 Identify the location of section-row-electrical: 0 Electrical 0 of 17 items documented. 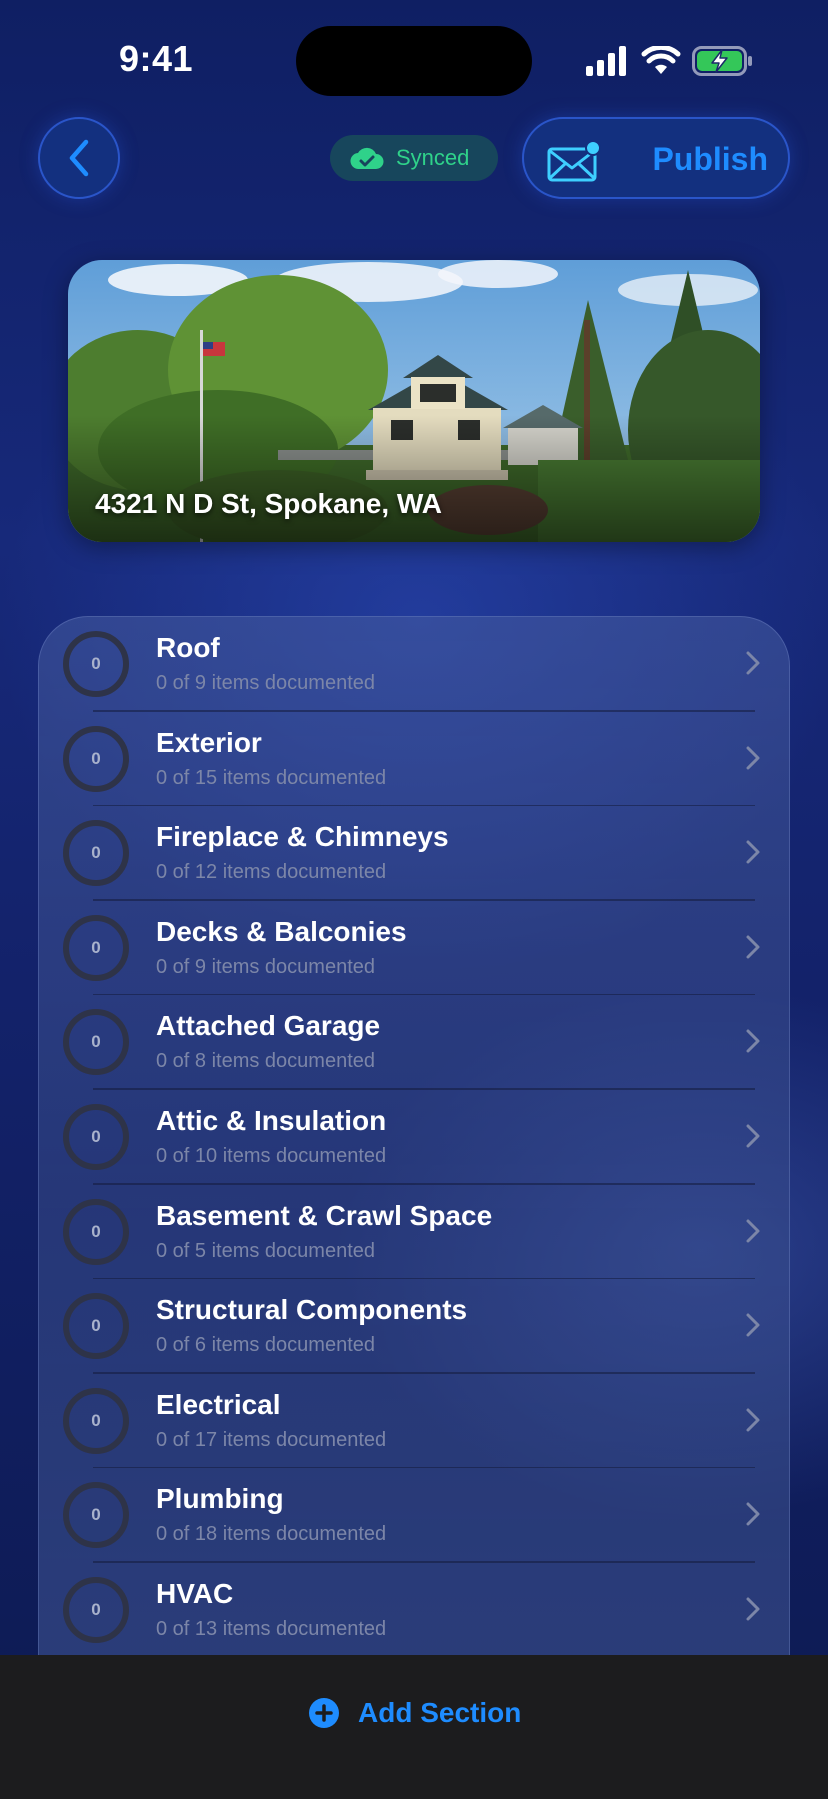
(414, 1421).